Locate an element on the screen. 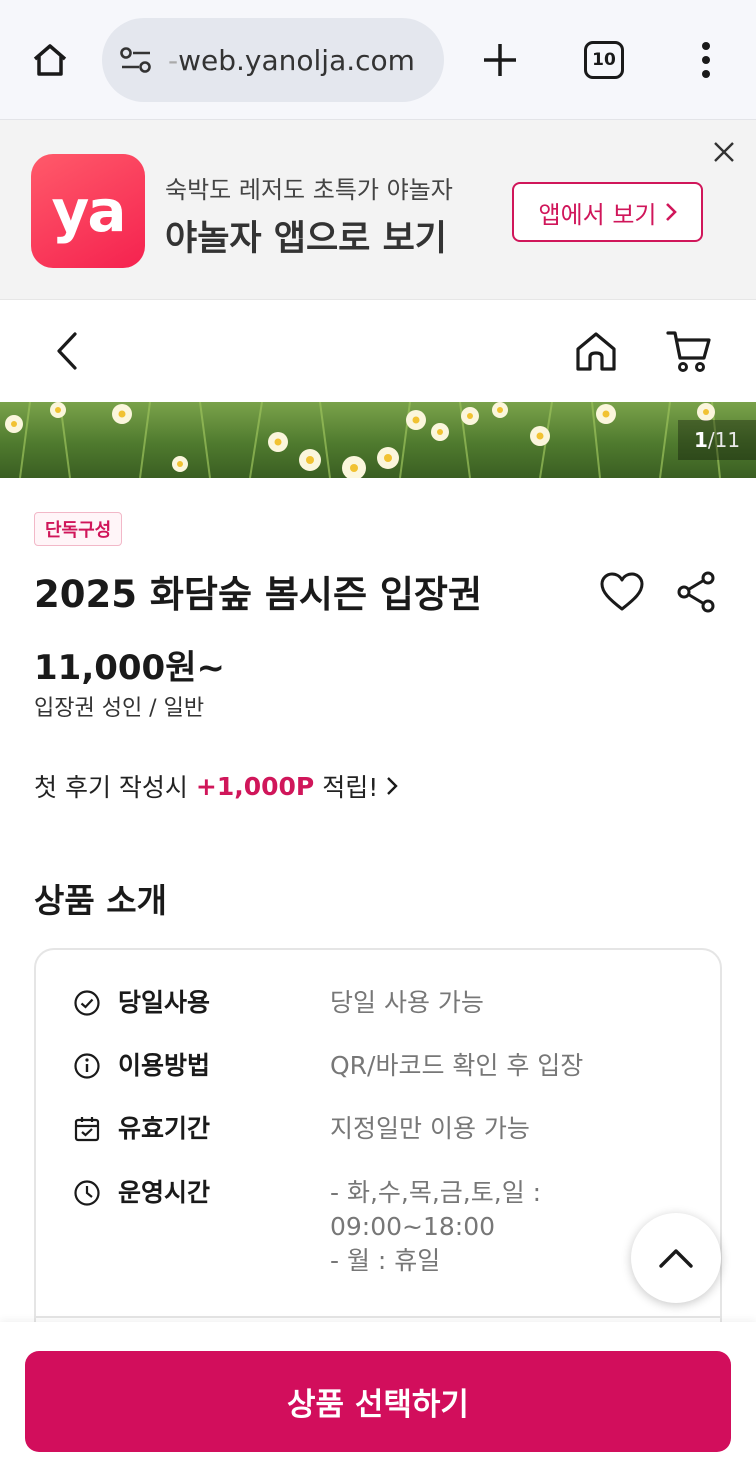 The width and height of the screenshot is (756, 1481). tab-switcher-button: 10 is located at coordinates (604, 60).